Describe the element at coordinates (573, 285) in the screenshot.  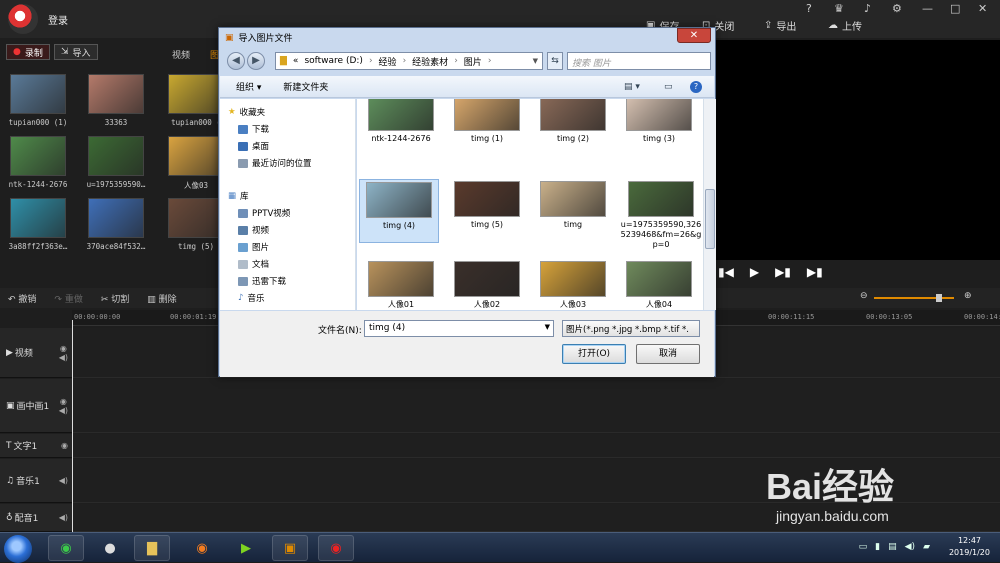
I see `file-item: 人像03` at that location.